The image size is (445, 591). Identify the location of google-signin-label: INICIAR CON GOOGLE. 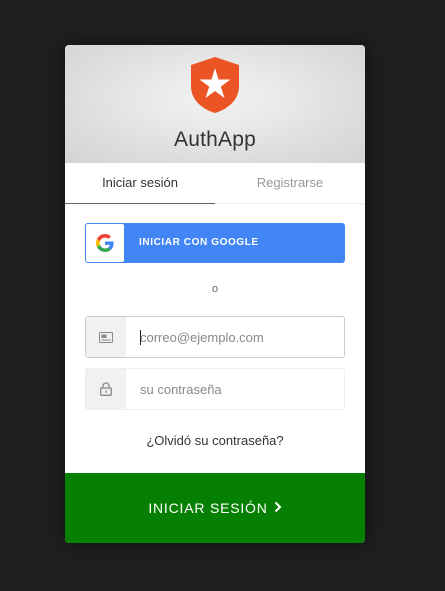
(199, 242).